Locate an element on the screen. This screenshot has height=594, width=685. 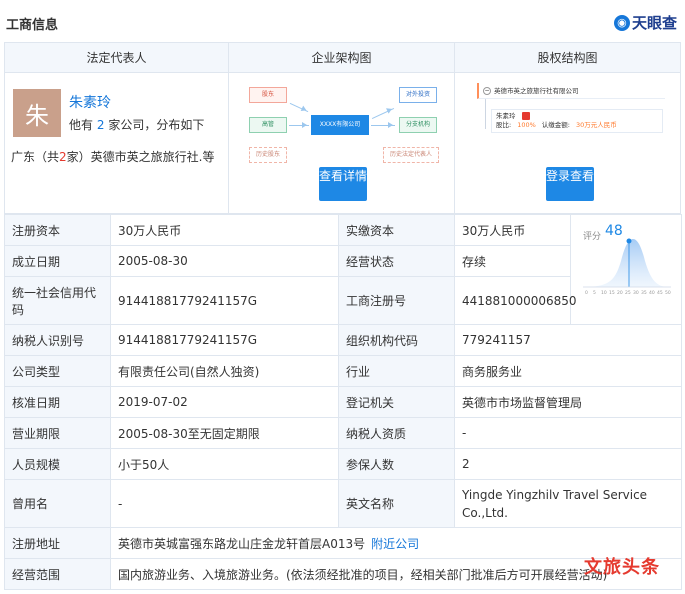
holder-name: 朱素玲 is located at coordinates (506, 116).